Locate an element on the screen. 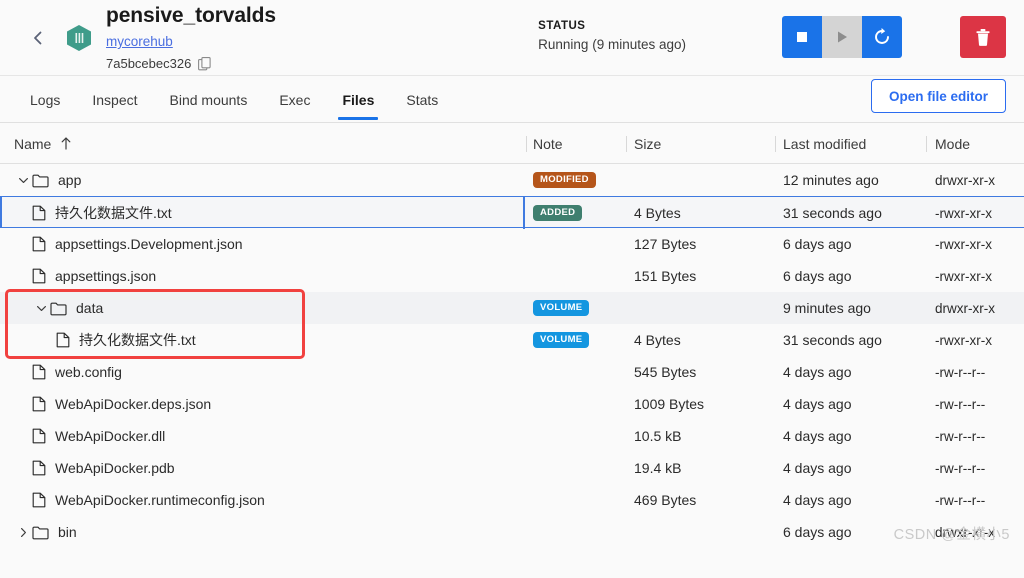  file-name-label: appsettings.Development.json is located at coordinates (149, 244).